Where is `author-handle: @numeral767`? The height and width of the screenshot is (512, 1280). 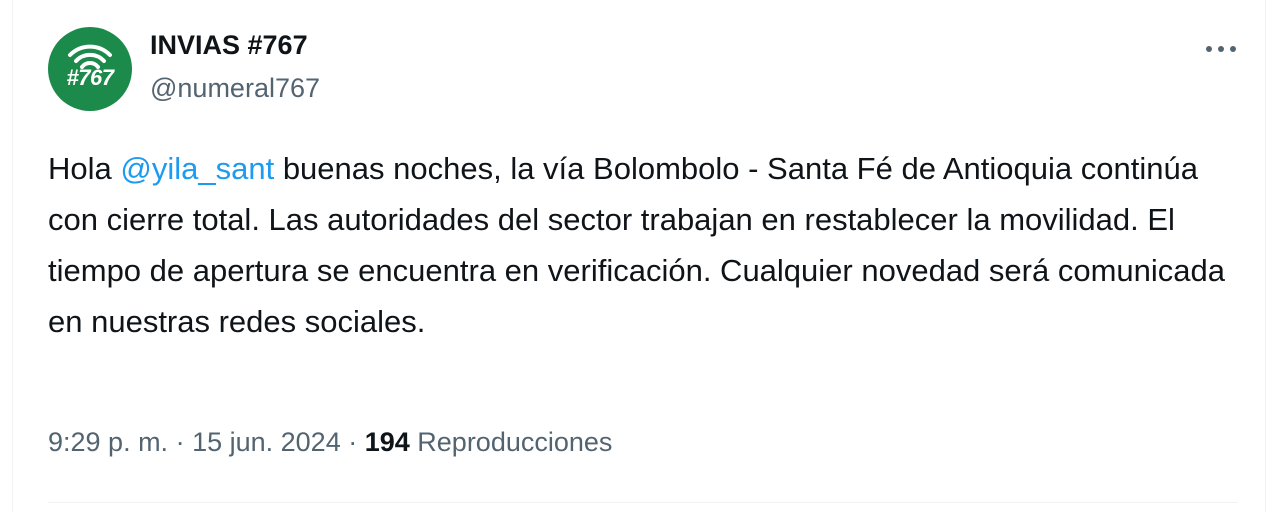 author-handle: @numeral767 is located at coordinates (235, 88).